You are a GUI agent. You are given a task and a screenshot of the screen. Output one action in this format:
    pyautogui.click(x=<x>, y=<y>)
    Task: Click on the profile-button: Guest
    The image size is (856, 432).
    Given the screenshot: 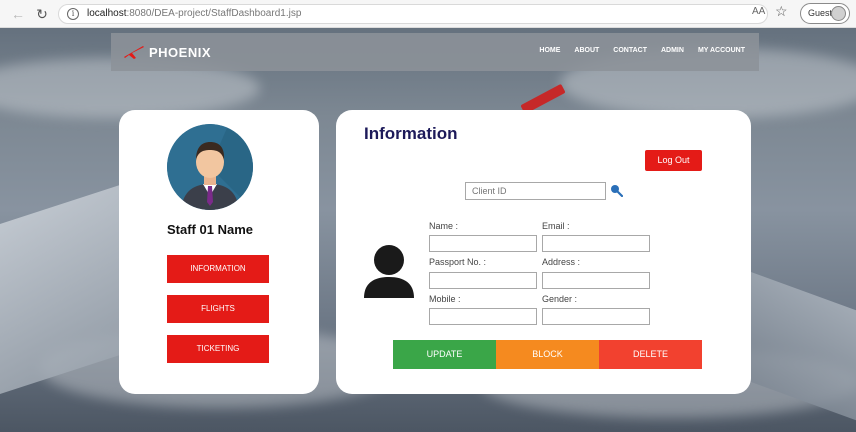 What is the action you would take?
    pyautogui.click(x=825, y=13)
    